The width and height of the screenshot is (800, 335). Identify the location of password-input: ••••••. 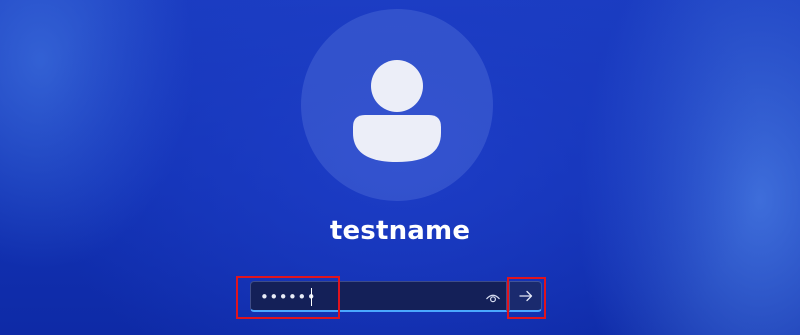
(378, 296).